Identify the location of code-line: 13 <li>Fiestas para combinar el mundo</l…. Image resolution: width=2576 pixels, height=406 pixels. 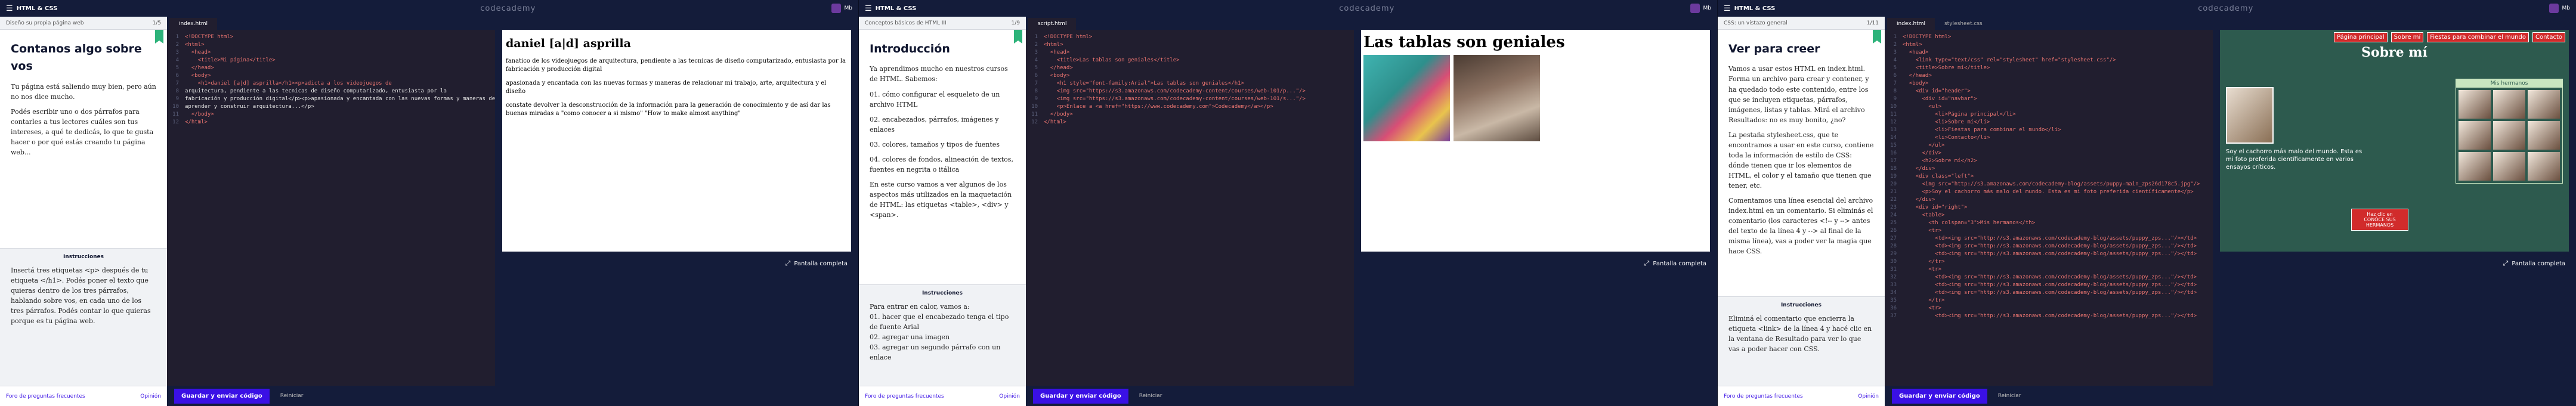
(2049, 130).